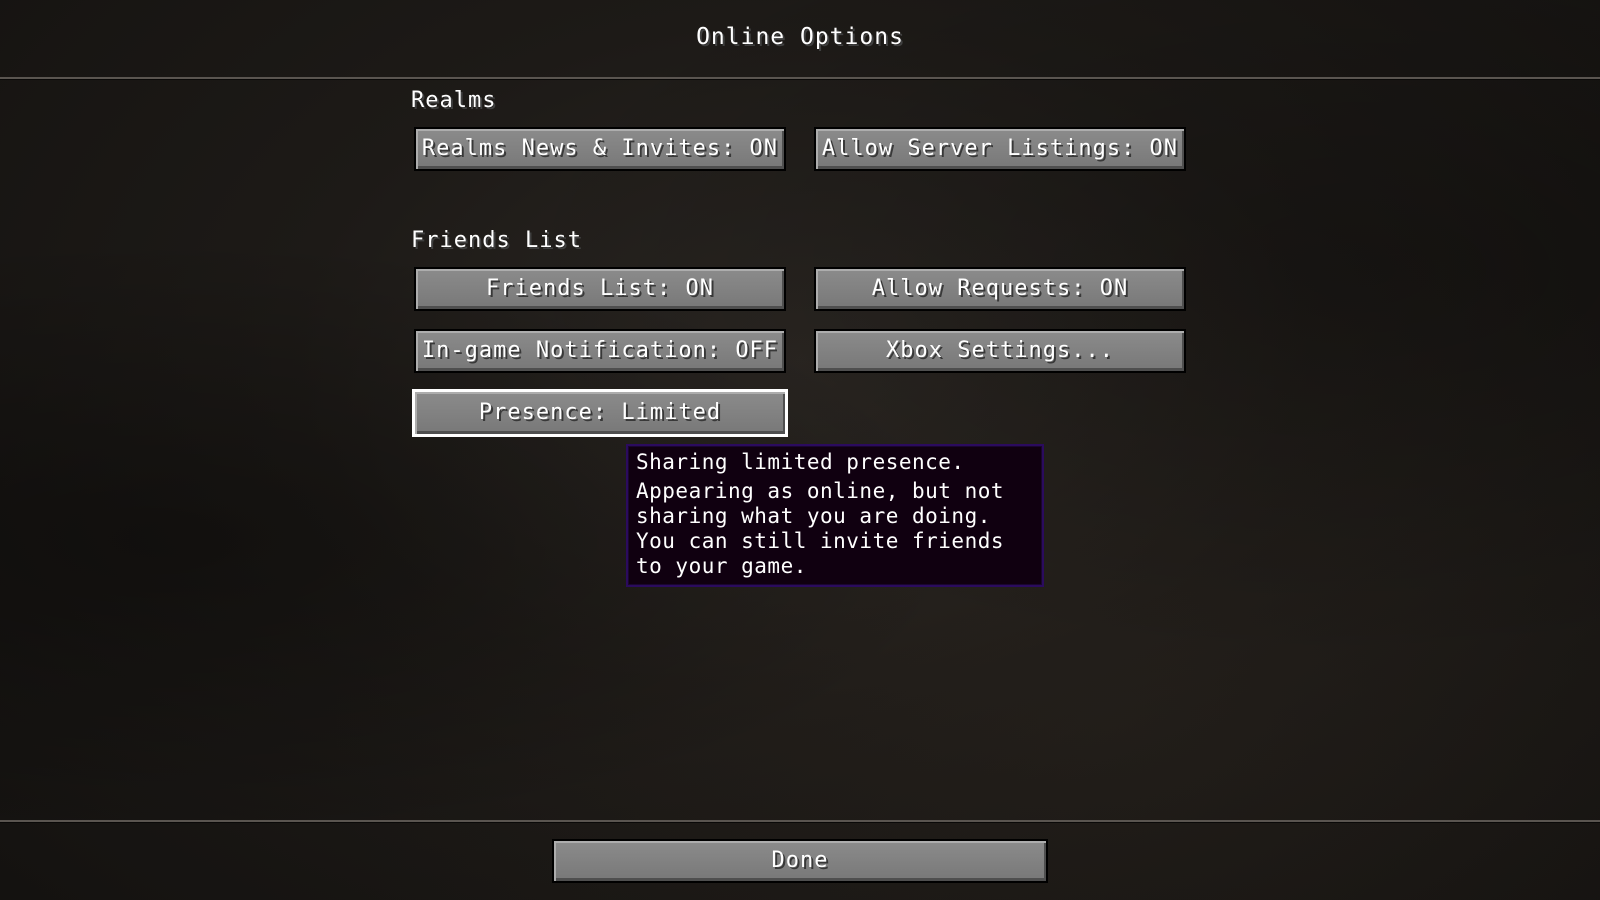  I want to click on friends-list-button: Friends List: ON, so click(600, 289).